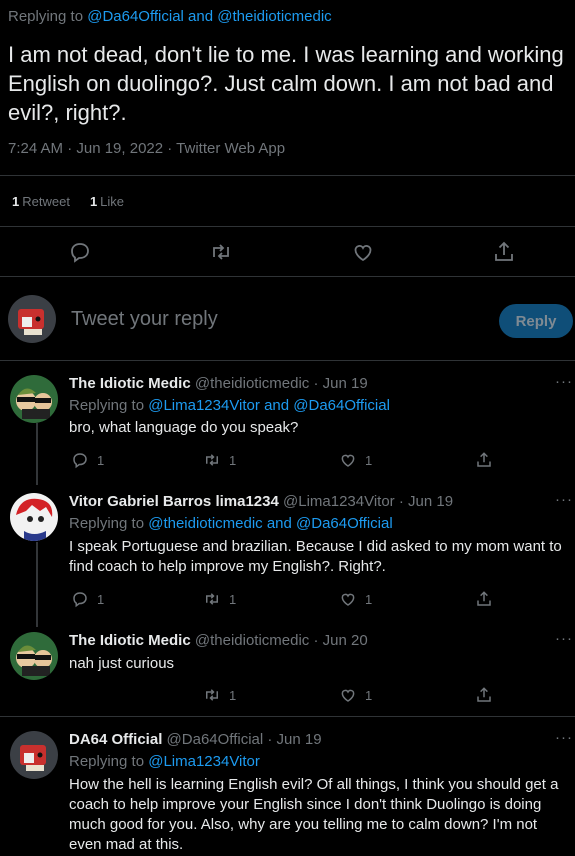  I want to click on replying-handles-link: @Da64Official and @theidioticmedic, so click(209, 16).